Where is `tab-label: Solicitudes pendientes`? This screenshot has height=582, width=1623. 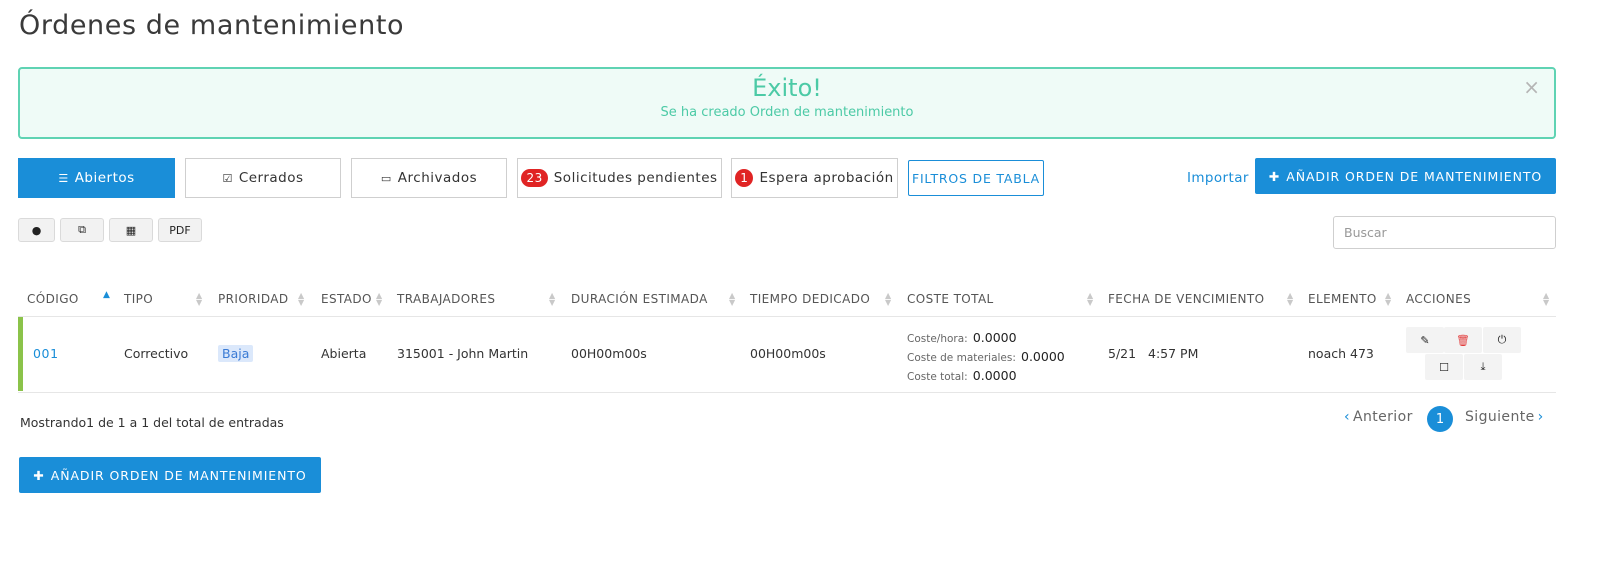 tab-label: Solicitudes pendientes is located at coordinates (635, 178).